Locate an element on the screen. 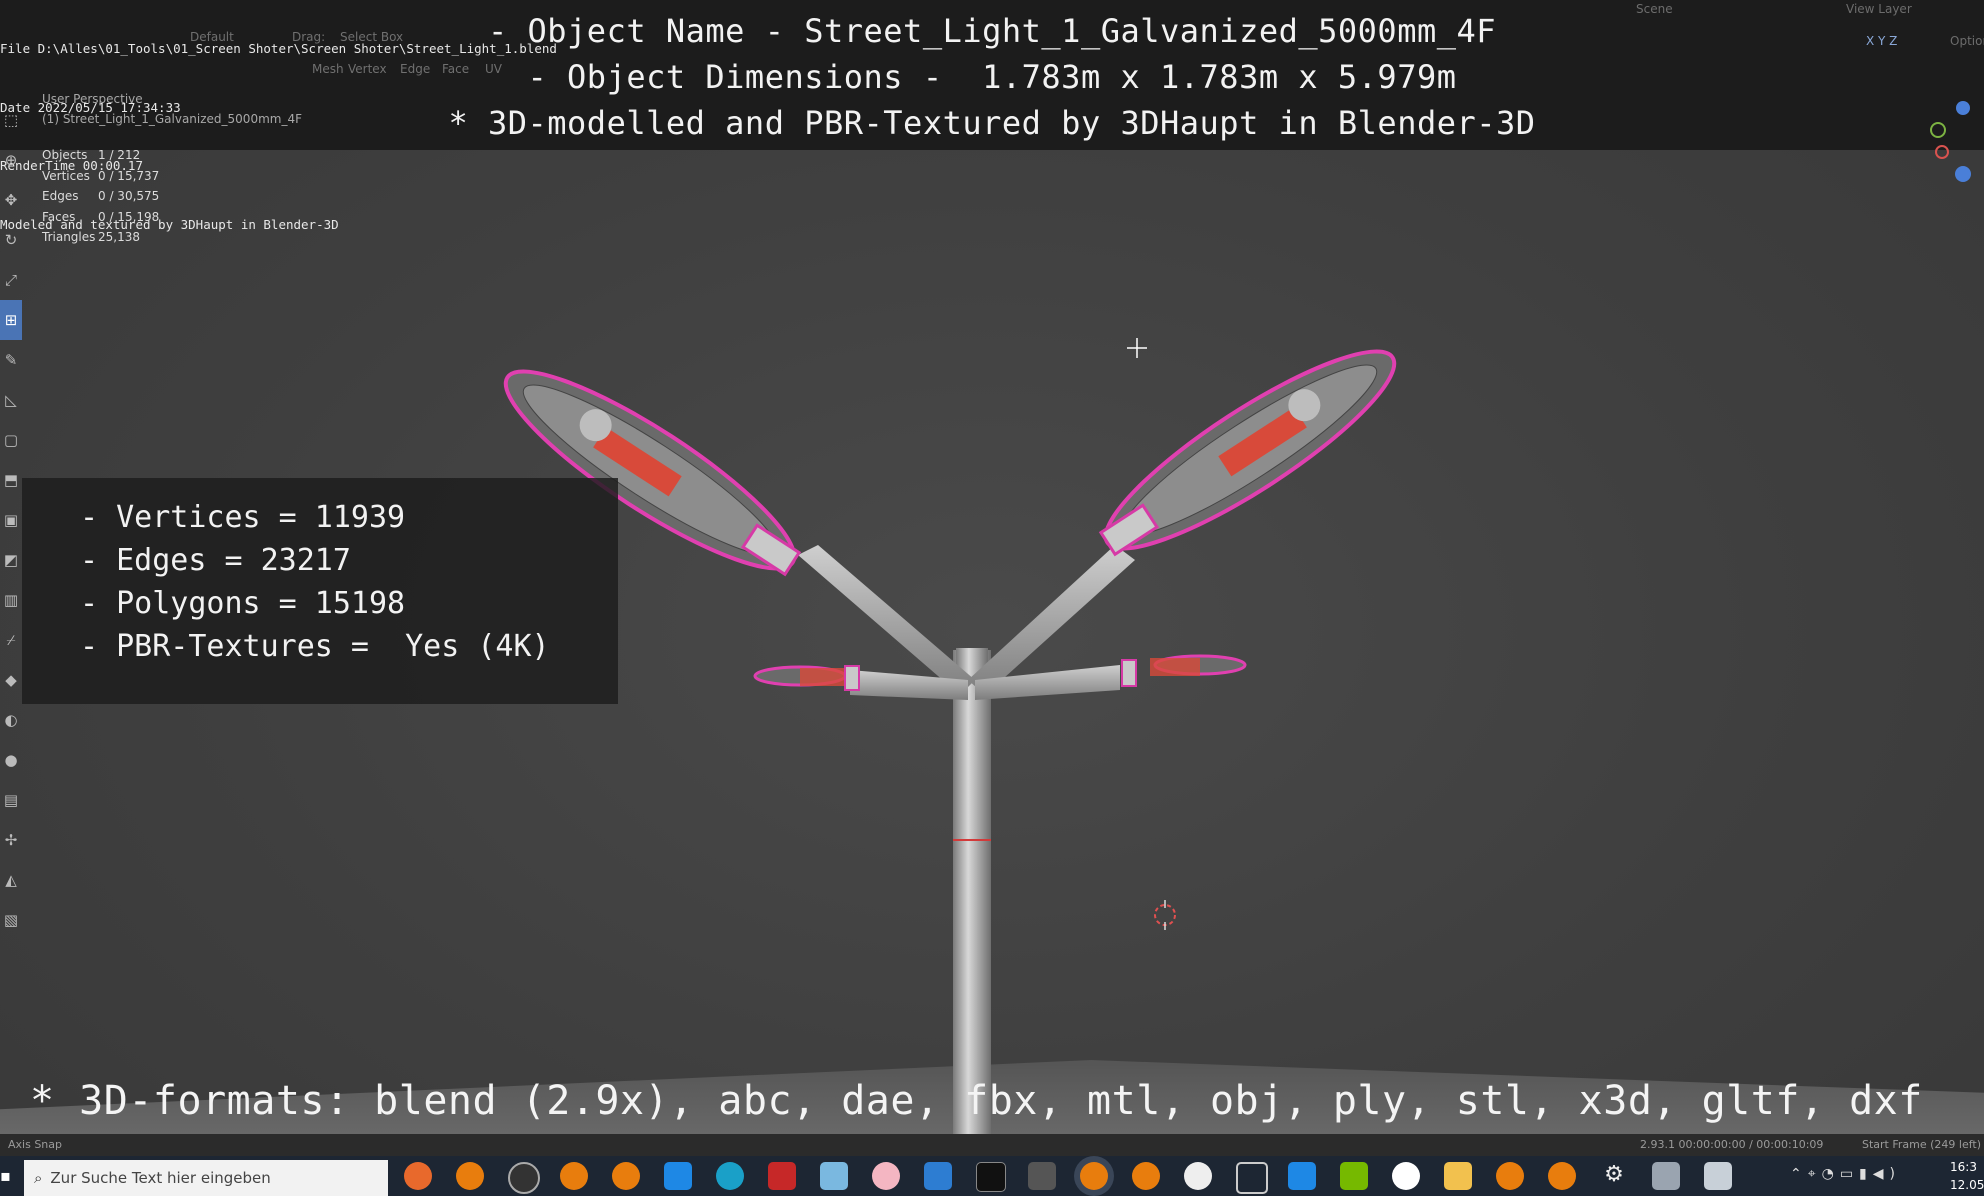 This screenshot has height=1196, width=1984. smooth-icon: ● is located at coordinates (11, 760).